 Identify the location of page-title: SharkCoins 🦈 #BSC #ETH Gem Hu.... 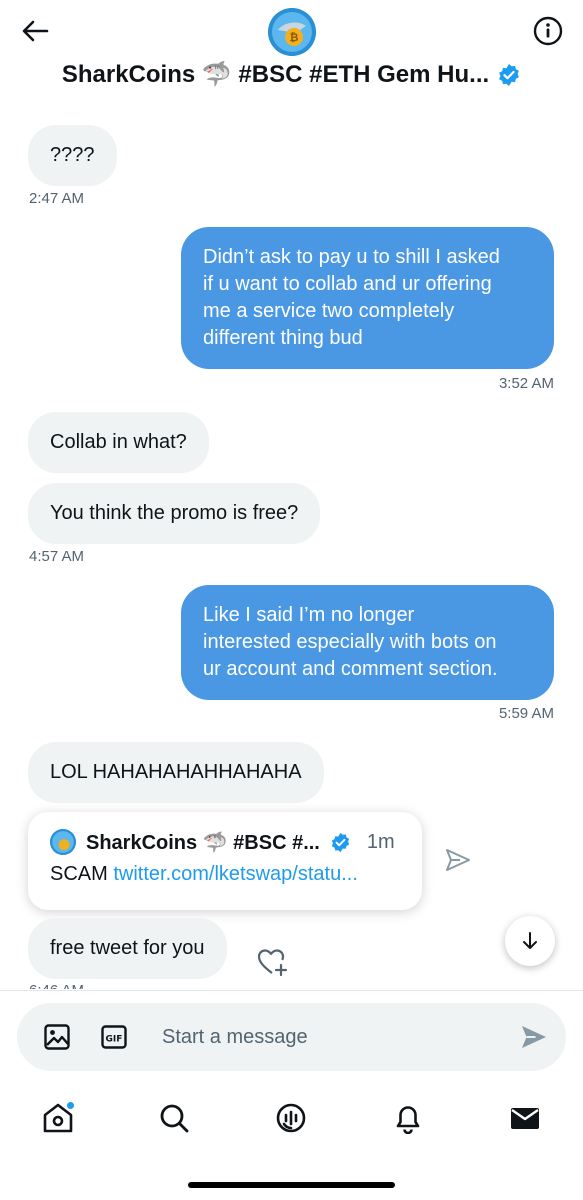
(275, 74).